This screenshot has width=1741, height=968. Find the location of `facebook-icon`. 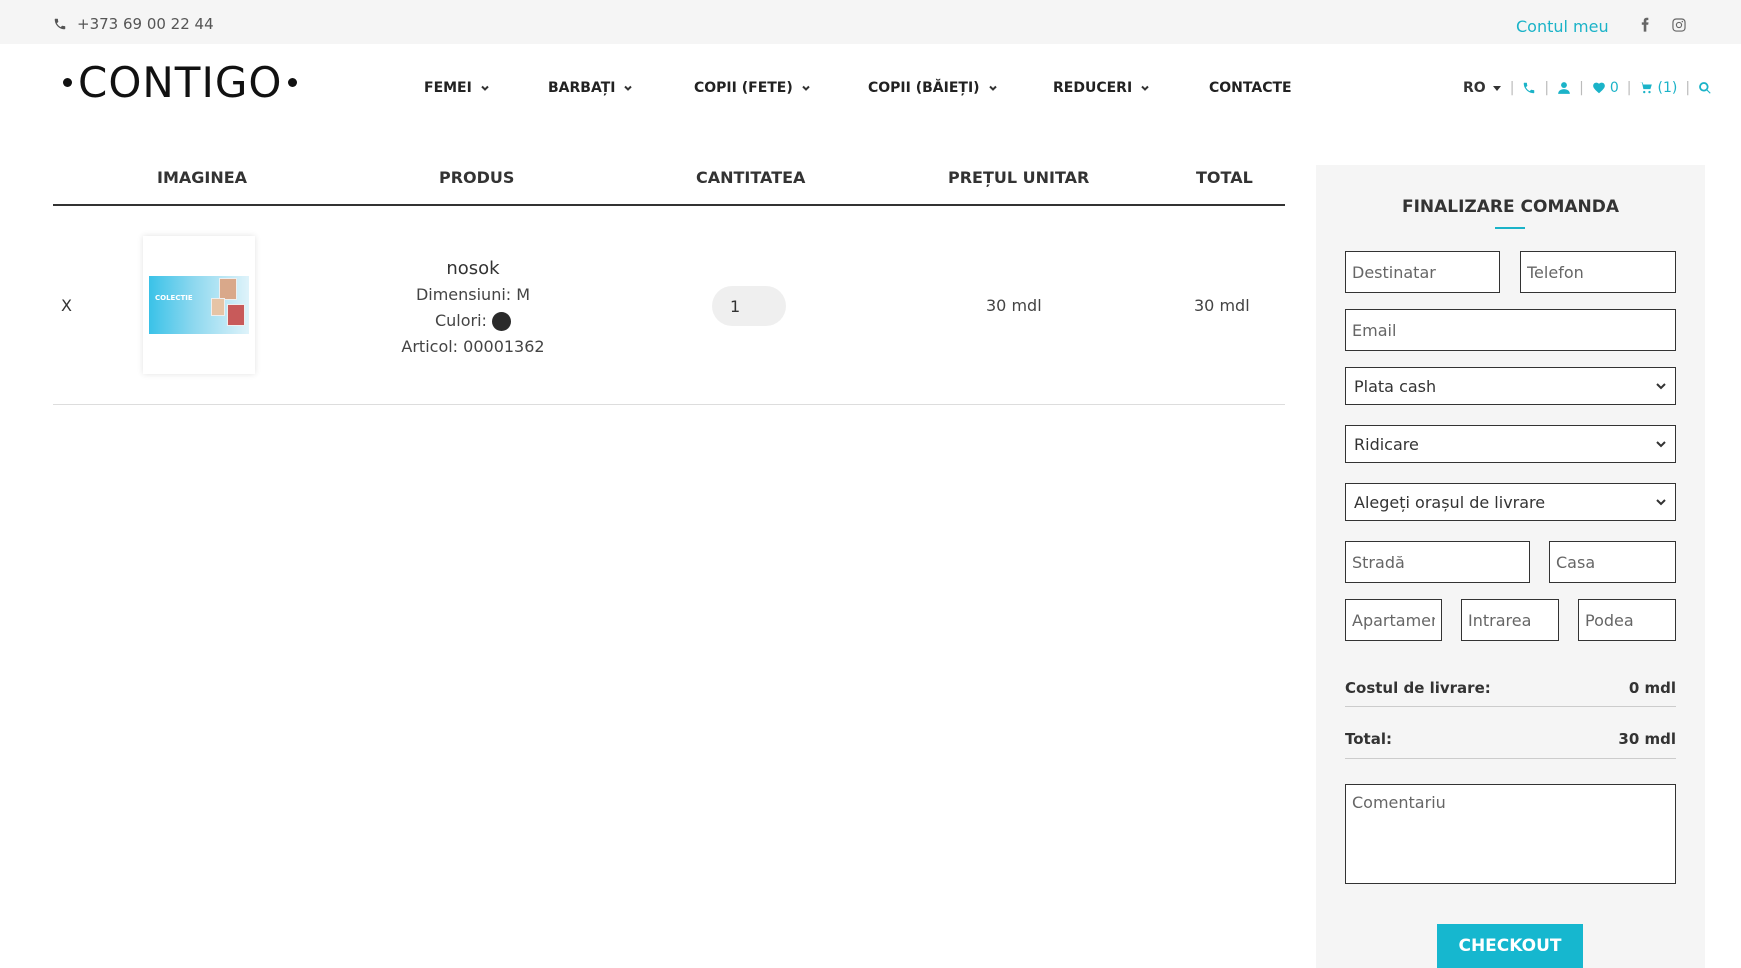

facebook-icon is located at coordinates (1645, 25).